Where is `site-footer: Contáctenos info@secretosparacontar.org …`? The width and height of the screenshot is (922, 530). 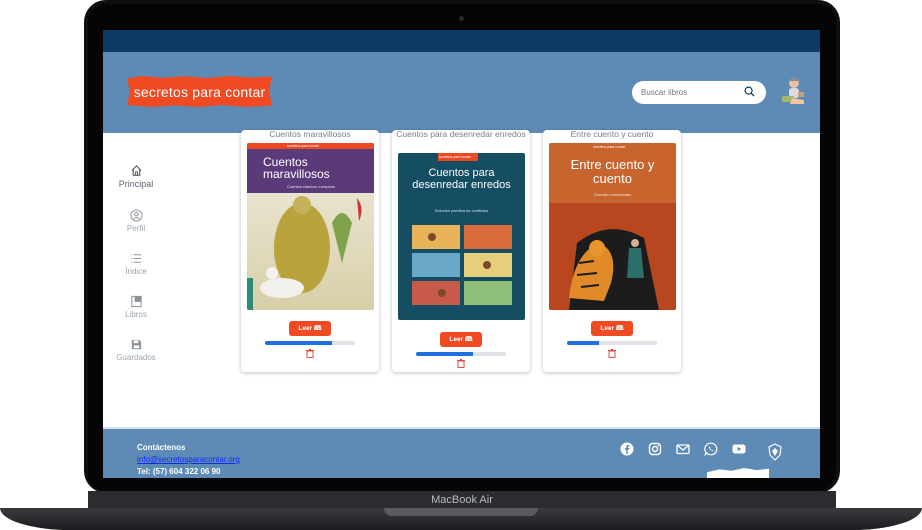 site-footer: Contáctenos info@secretosparacontar.org … is located at coordinates (461, 452).